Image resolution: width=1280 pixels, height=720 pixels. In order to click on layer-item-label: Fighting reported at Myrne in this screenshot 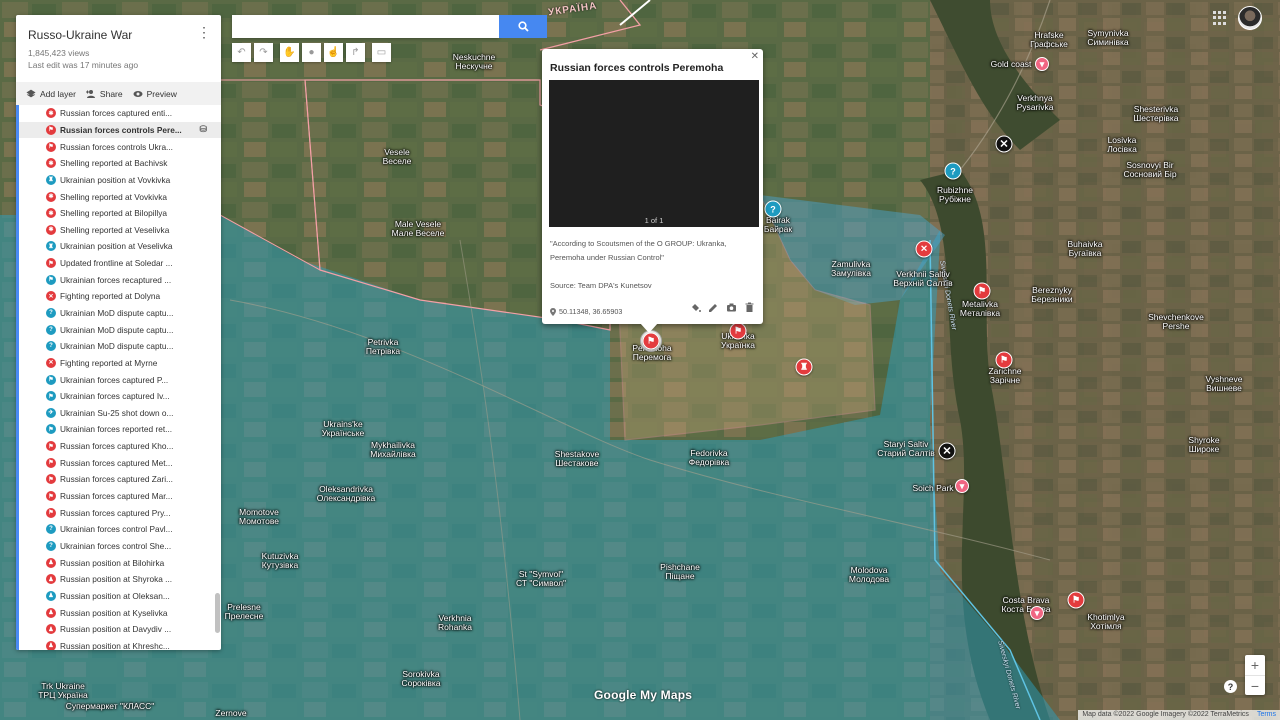, I will do `click(109, 362)`.